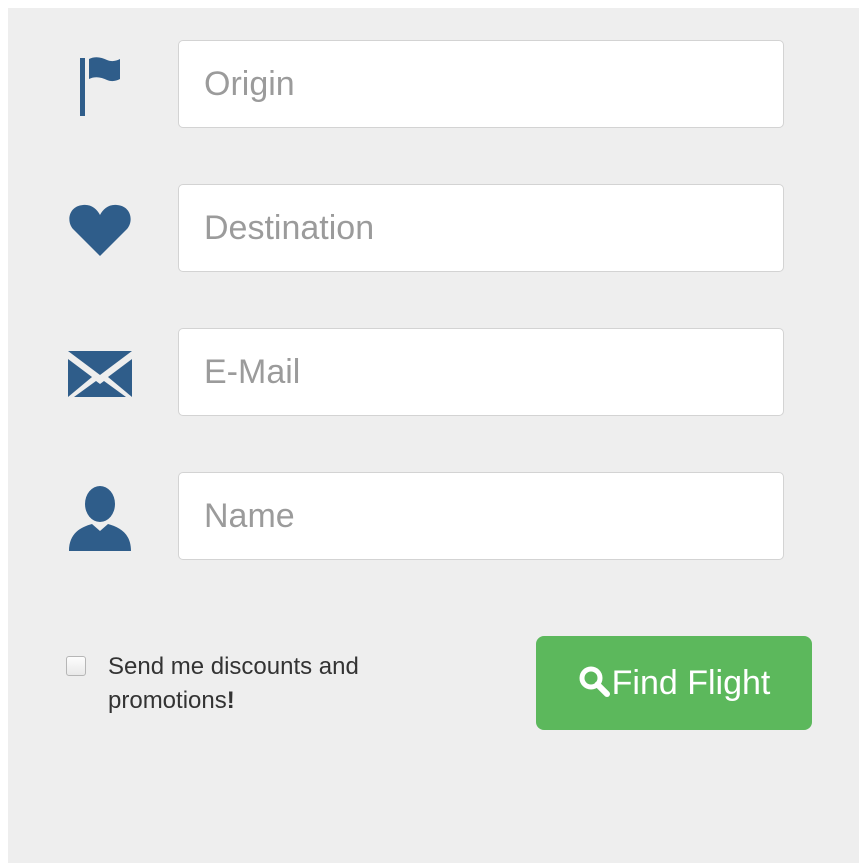 The image size is (859, 863). I want to click on promotions-label-emphasis: !, so click(230, 700).